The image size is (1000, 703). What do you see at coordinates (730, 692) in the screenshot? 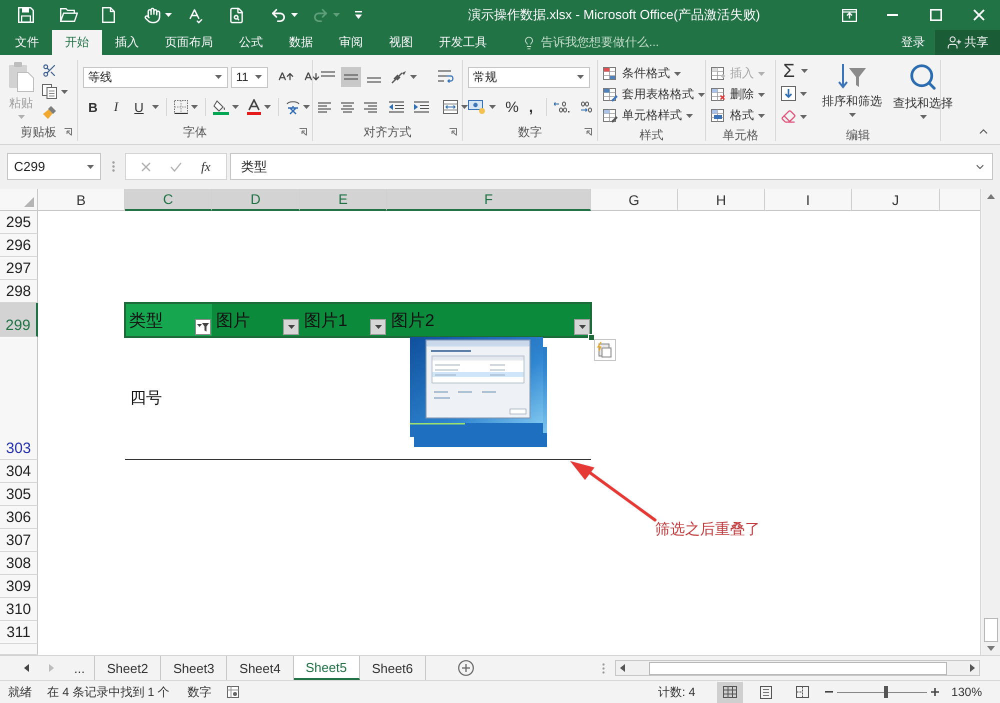
I see `normal-view-button` at bounding box center [730, 692].